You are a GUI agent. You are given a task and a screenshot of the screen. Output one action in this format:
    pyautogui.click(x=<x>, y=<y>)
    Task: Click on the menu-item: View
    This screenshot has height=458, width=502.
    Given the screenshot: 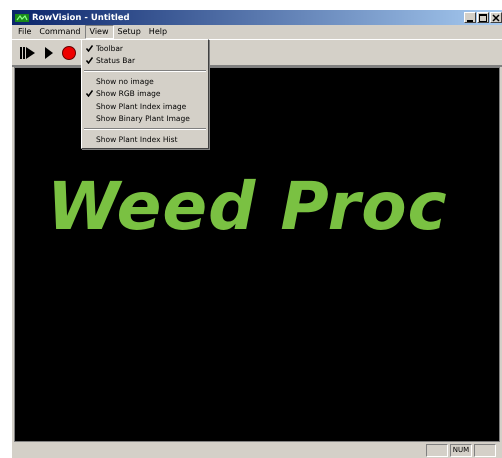 What is the action you would take?
    pyautogui.click(x=99, y=32)
    